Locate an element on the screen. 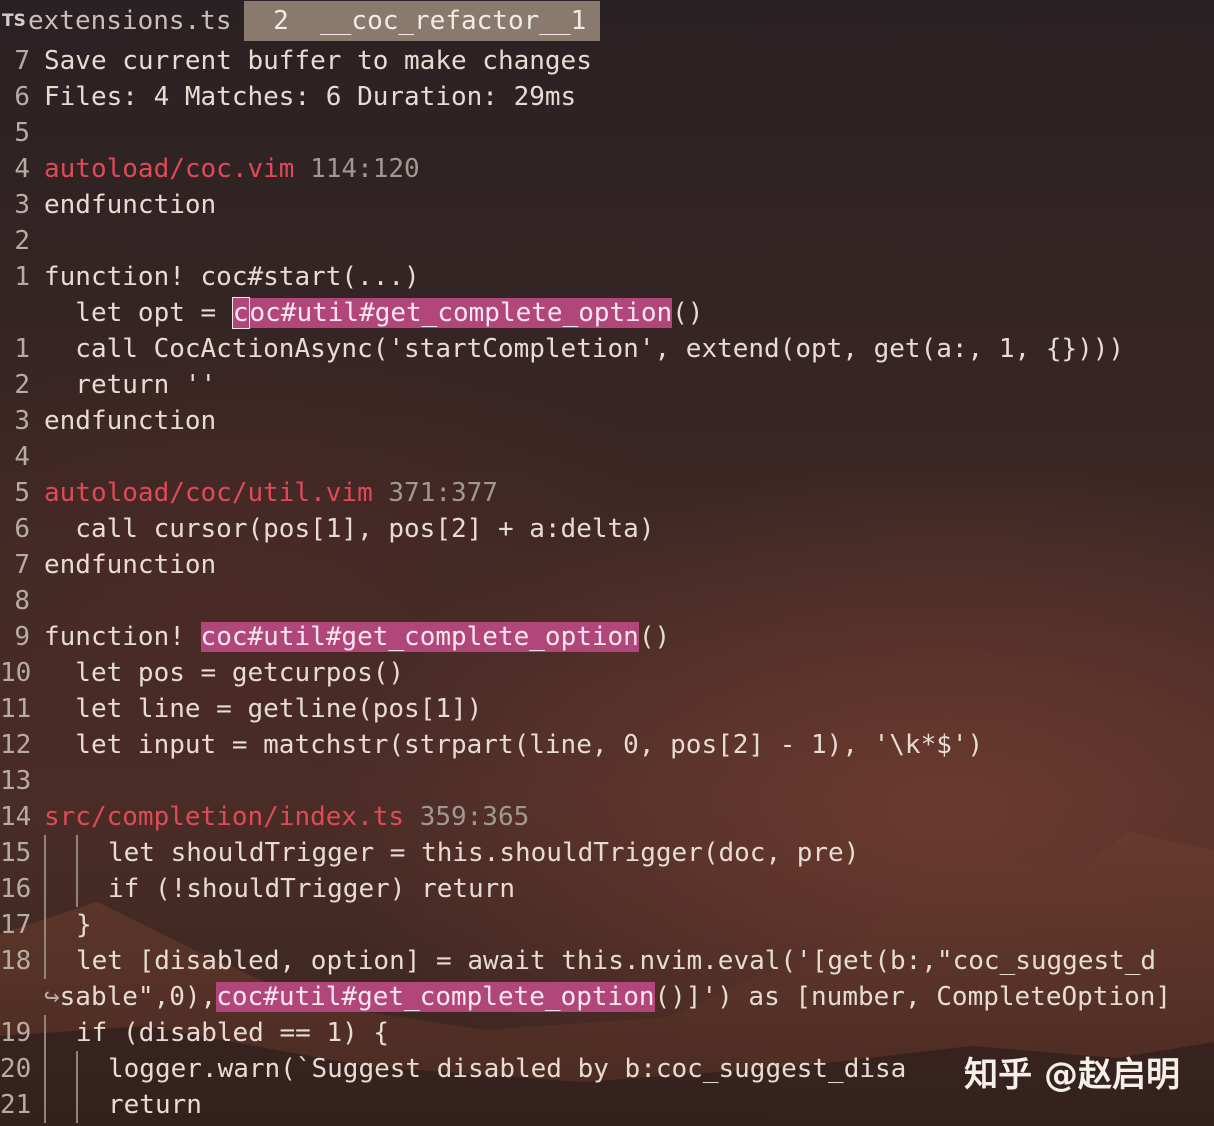  code-line: let opt = coc#util#get_complete_option() is located at coordinates (607, 313).